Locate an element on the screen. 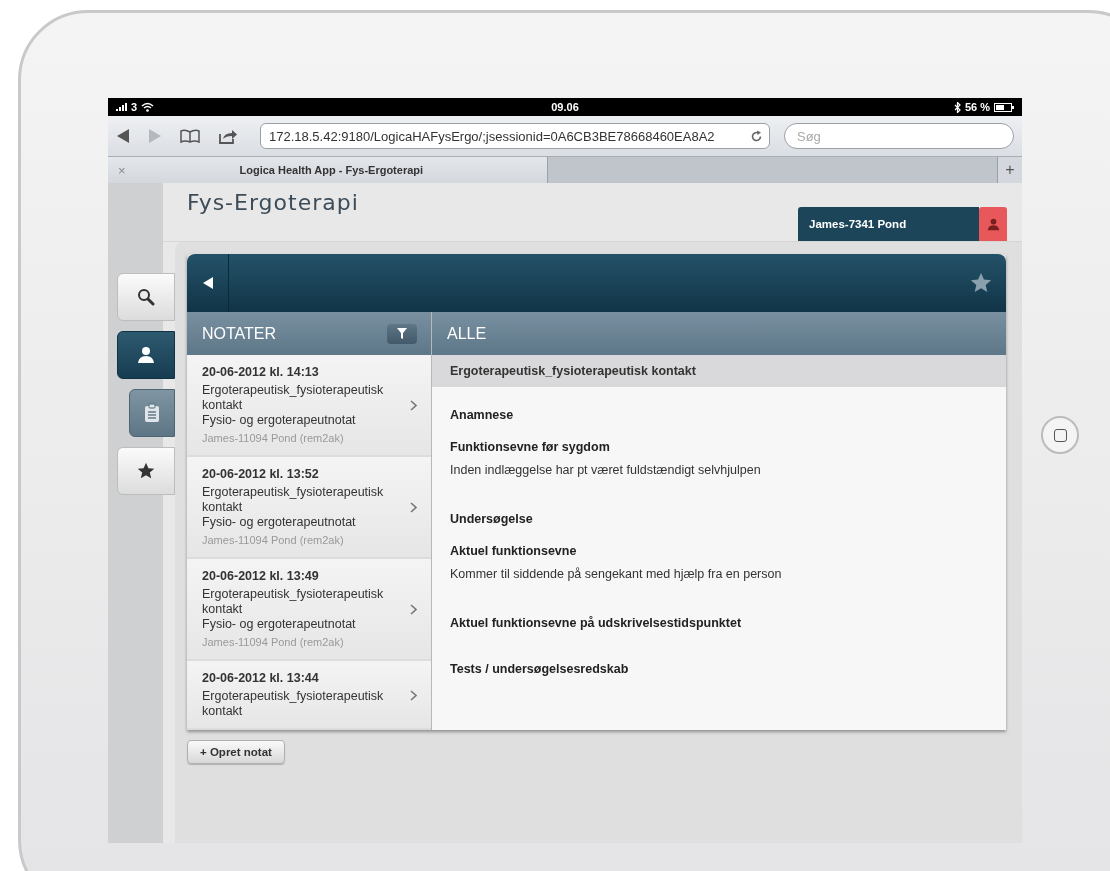  content-title: ALLE is located at coordinates (467, 333).